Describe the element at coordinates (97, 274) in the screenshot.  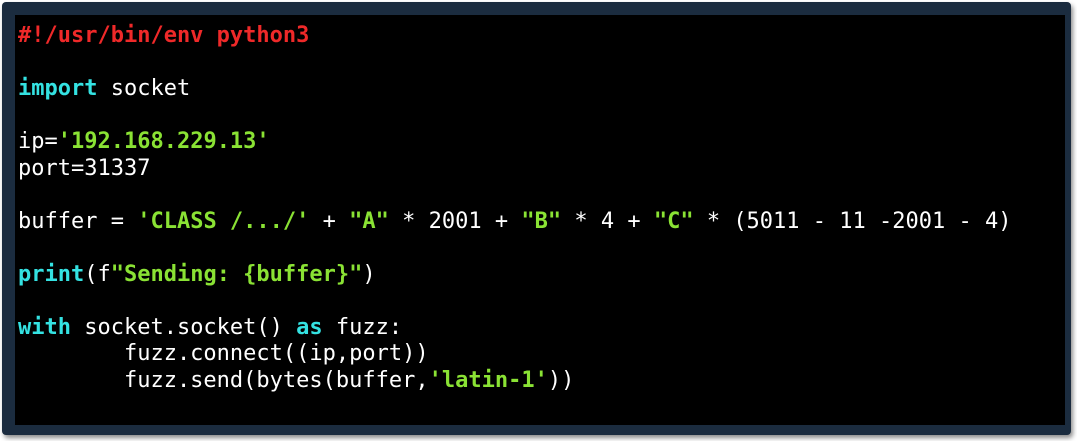
I see `code-token-plain: (f` at that location.